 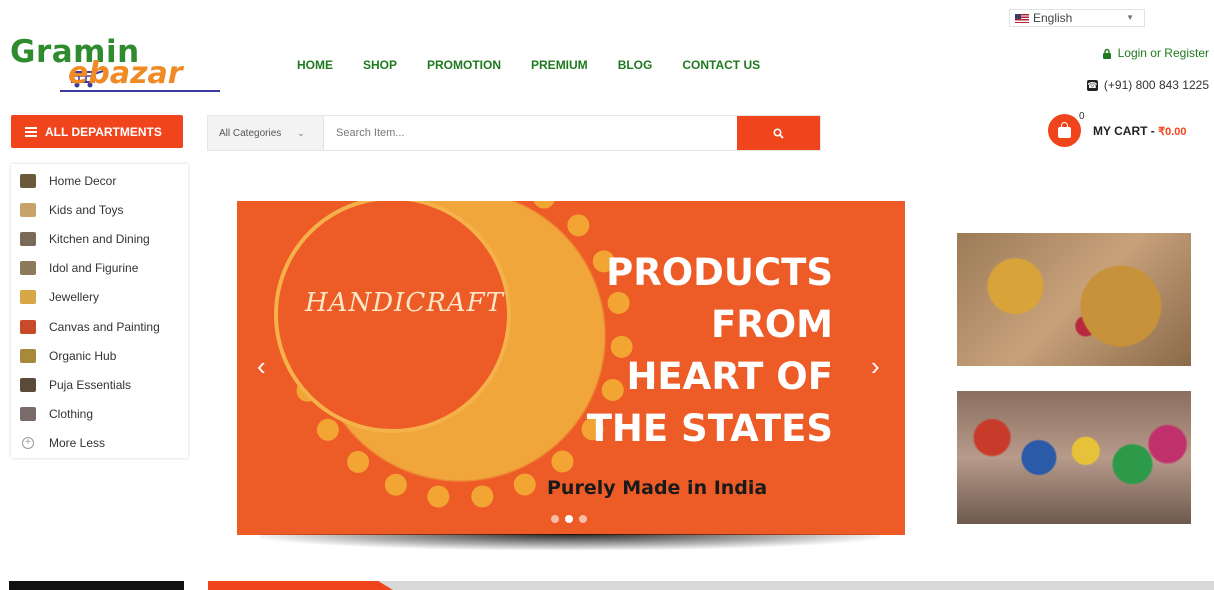 I want to click on slider-dots, so click(x=569, y=519).